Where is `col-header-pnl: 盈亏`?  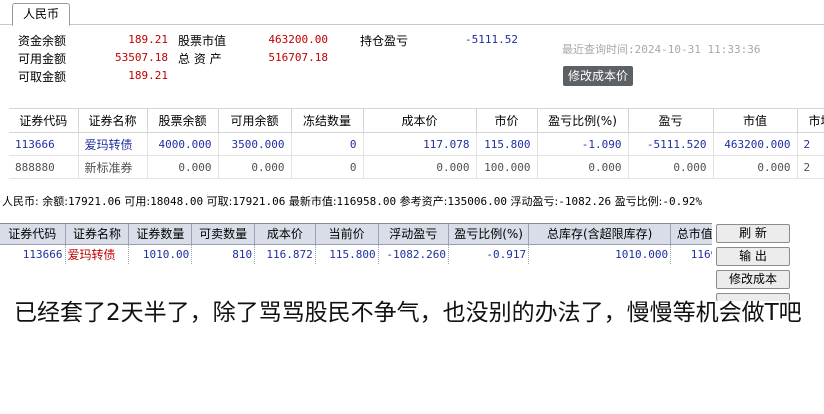 col-header-pnl: 盈亏 is located at coordinates (671, 120).